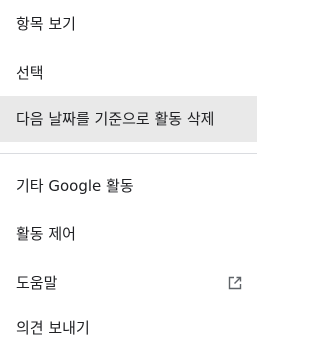  Describe the element at coordinates (53, 328) in the screenshot. I see `menu-item-label: 의견 보내기` at that location.